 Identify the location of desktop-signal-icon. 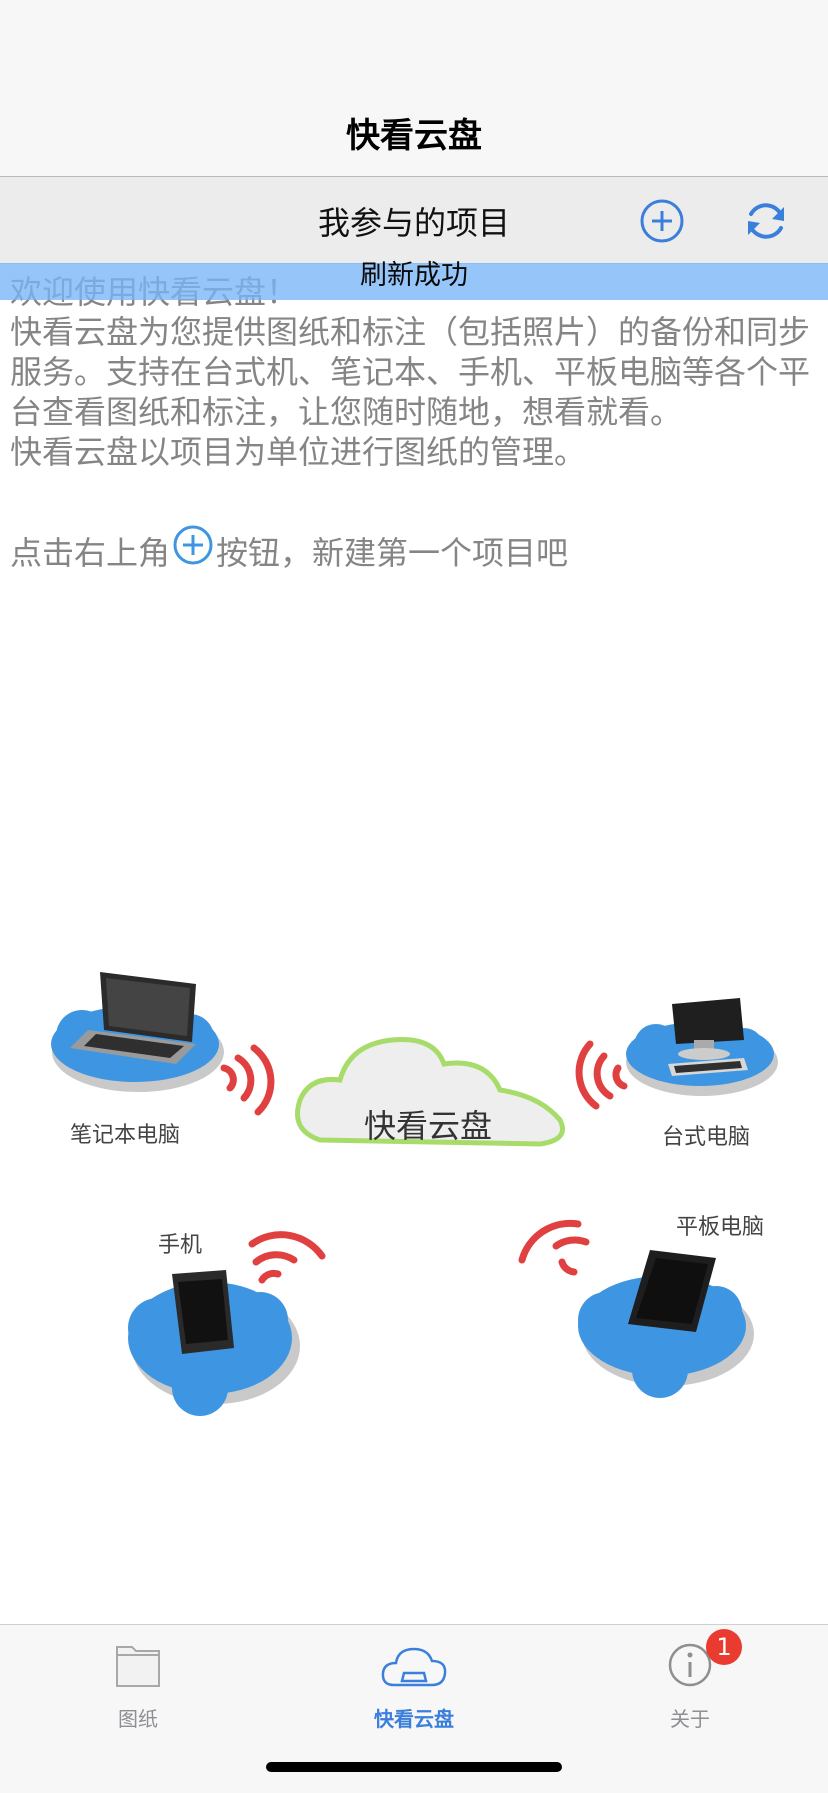
(601, 1075).